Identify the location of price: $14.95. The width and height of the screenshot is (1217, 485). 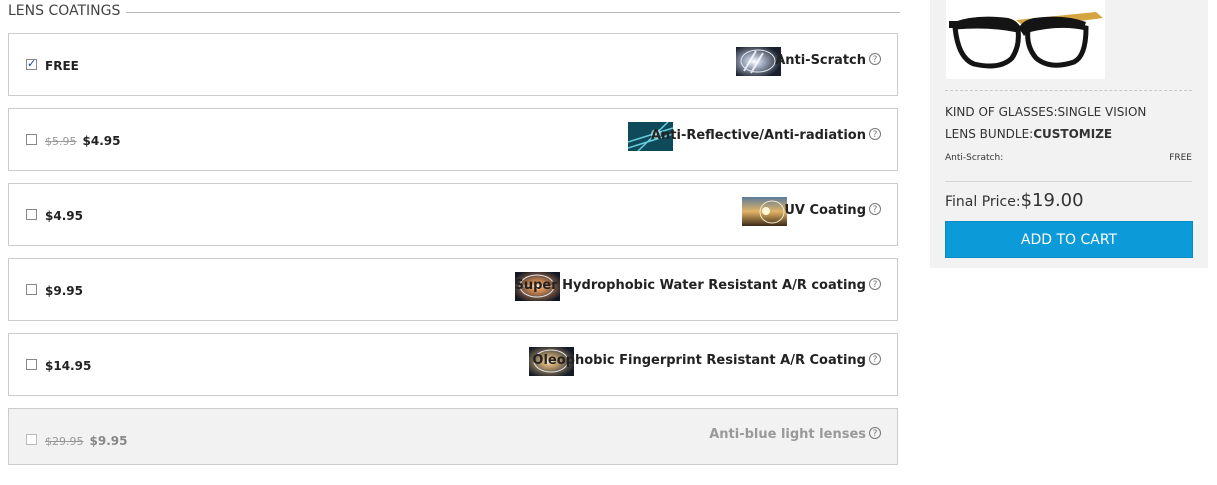
(68, 366).